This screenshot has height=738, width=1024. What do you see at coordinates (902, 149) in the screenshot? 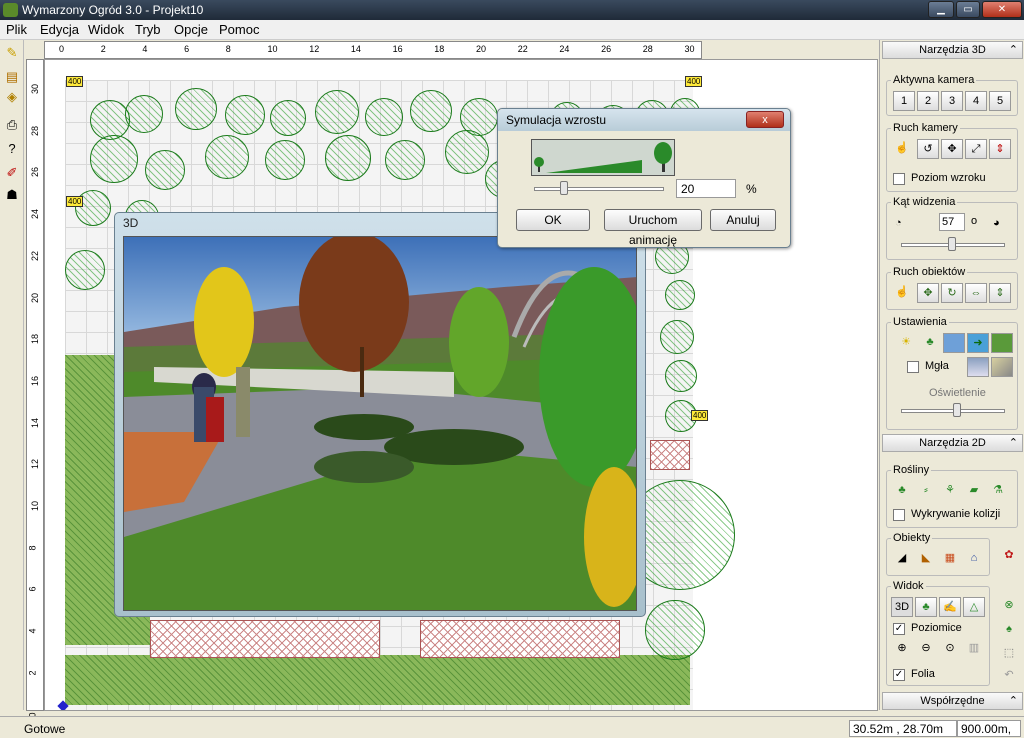
I see `pointer-icon: ☝` at bounding box center [902, 149].